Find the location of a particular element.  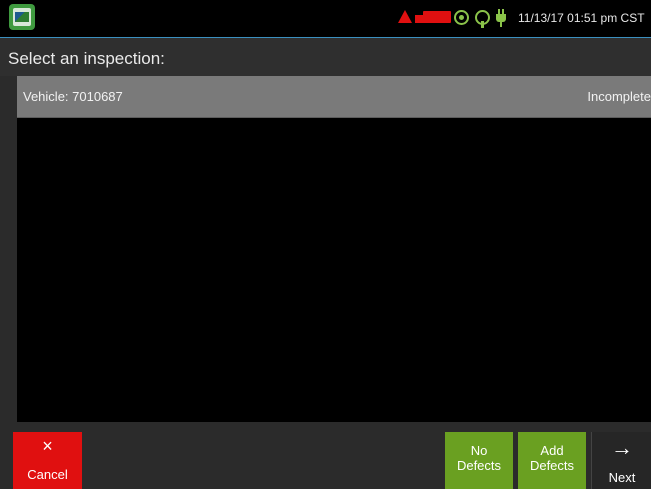

add-defects-line2: Defects is located at coordinates (552, 465).